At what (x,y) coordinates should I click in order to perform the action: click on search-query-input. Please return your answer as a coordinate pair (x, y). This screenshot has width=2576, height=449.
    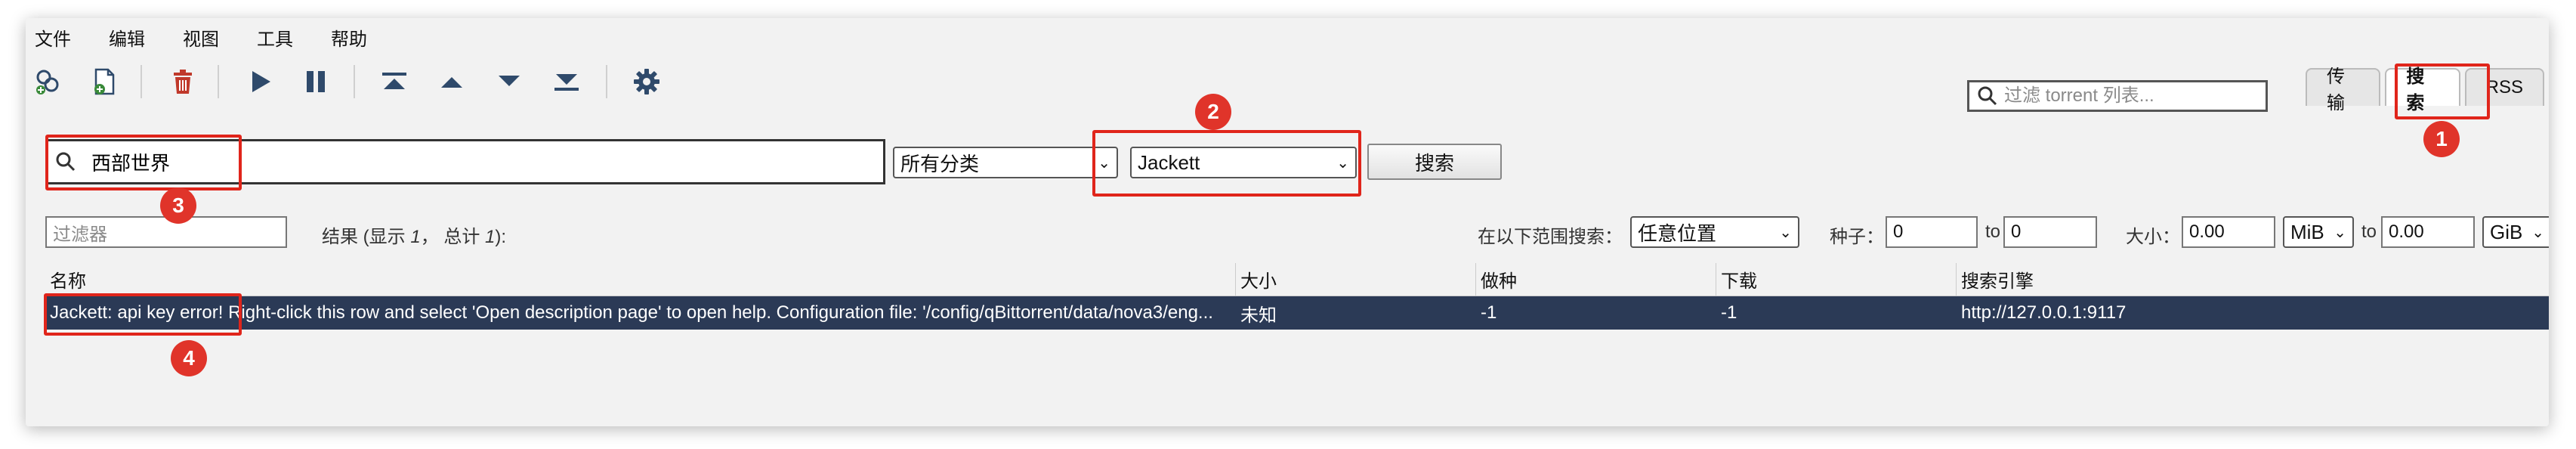
    Looking at the image, I should click on (431, 162).